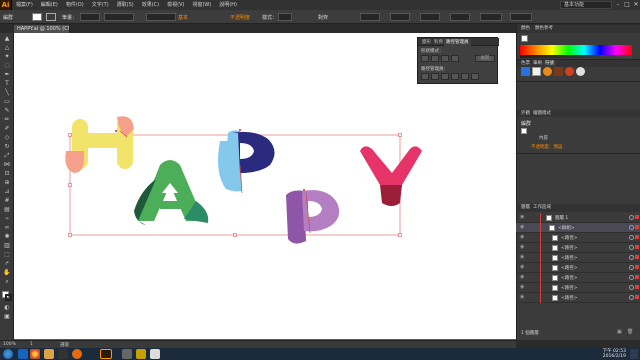  I want to click on intersect-button, so click(445, 58).